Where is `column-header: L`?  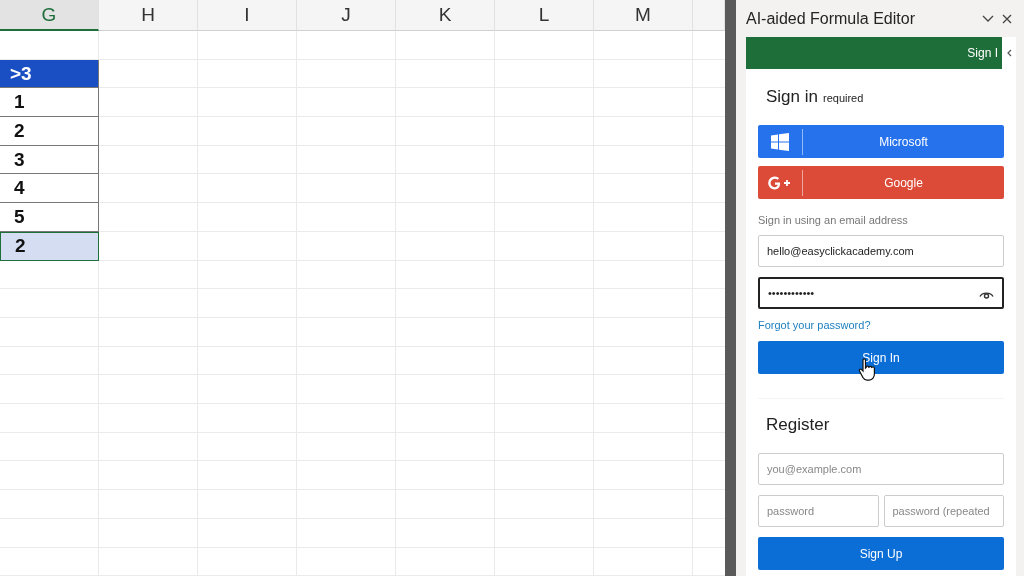 column-header: L is located at coordinates (544, 15).